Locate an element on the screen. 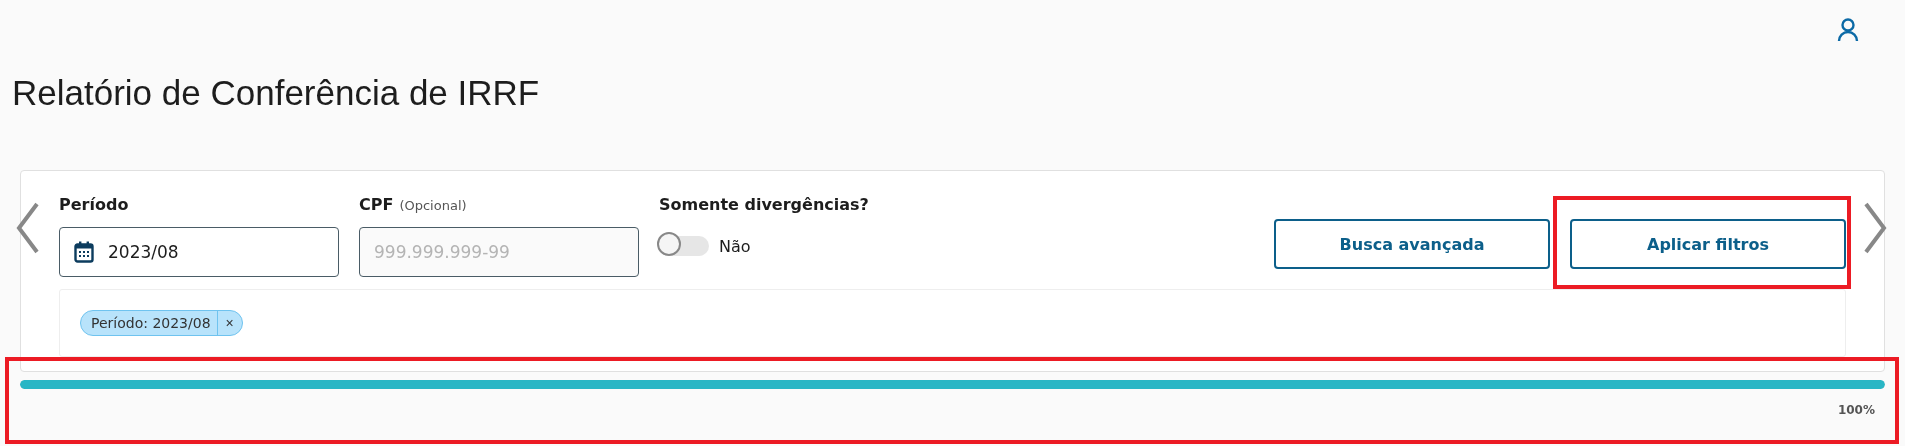 Image resolution: width=1905 pixels, height=446 pixels. tag-label: Período: 2023/08 is located at coordinates (151, 323).